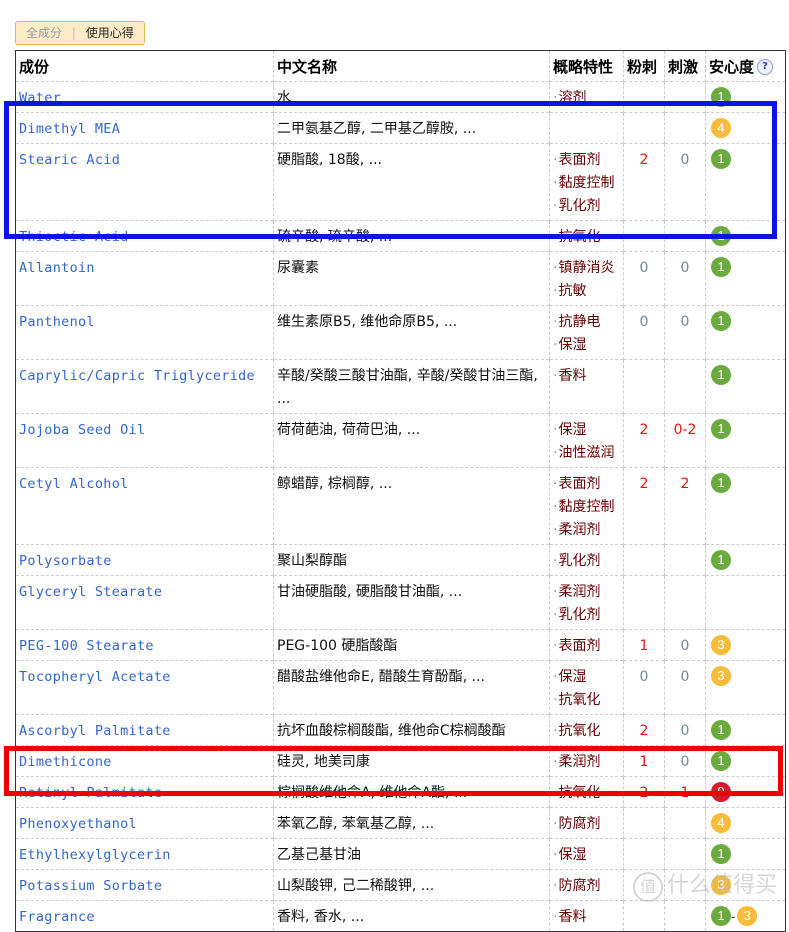  I want to click on ingredient-link: Thioctic Acid, so click(74, 237).